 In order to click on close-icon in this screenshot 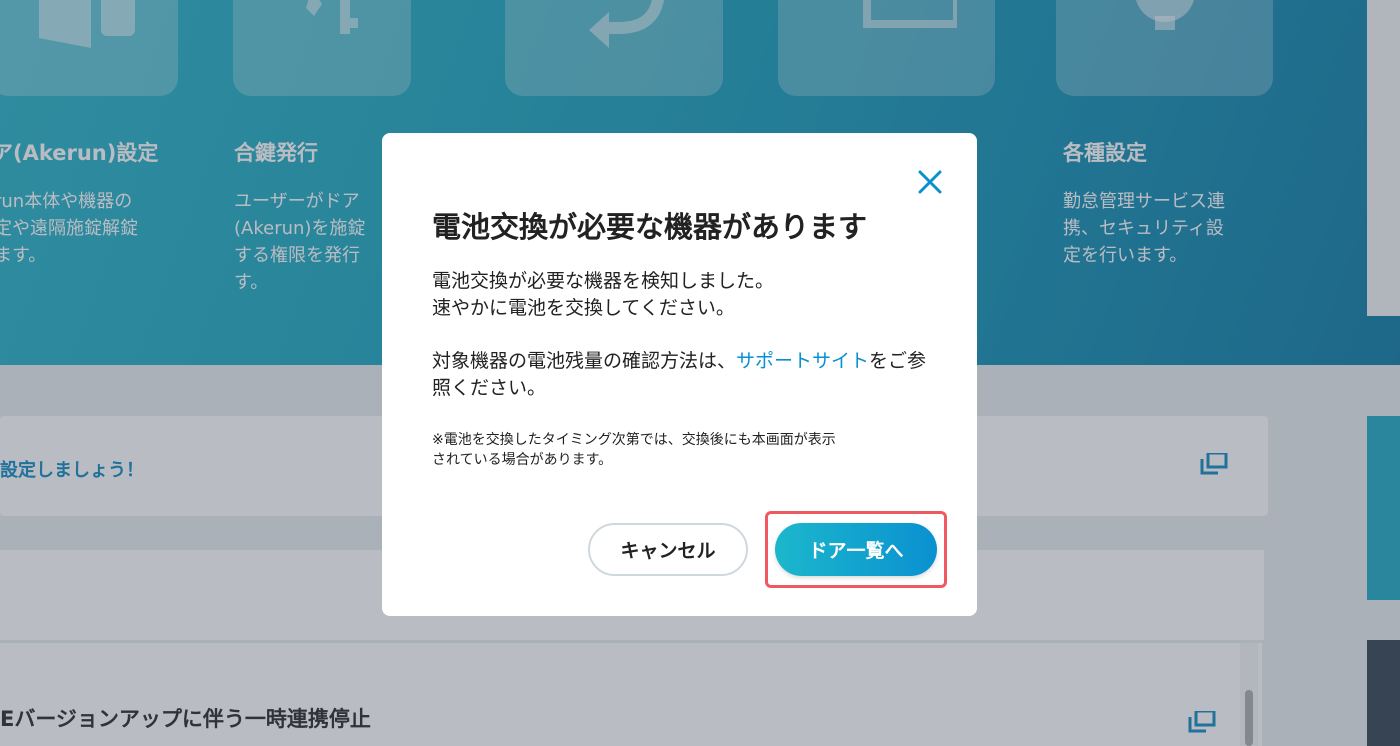, I will do `click(930, 182)`.